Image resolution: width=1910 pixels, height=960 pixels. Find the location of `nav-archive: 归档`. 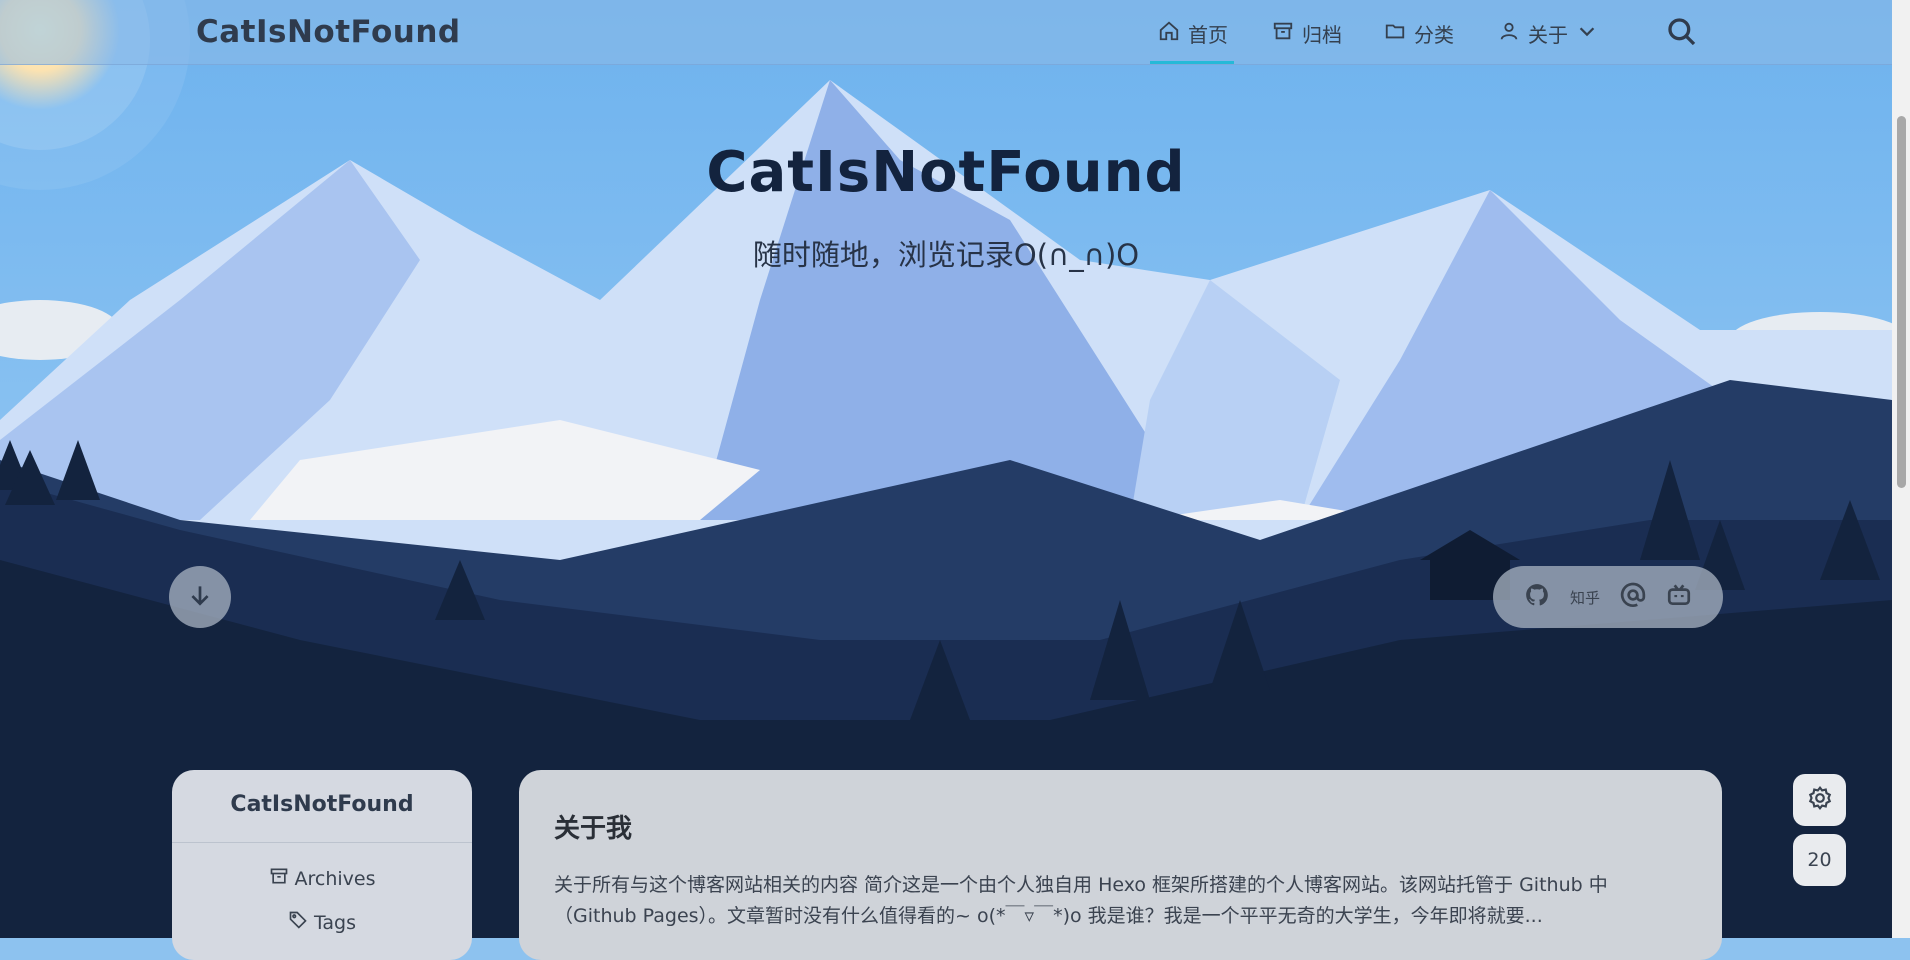

nav-archive: 归档 is located at coordinates (1307, 33).